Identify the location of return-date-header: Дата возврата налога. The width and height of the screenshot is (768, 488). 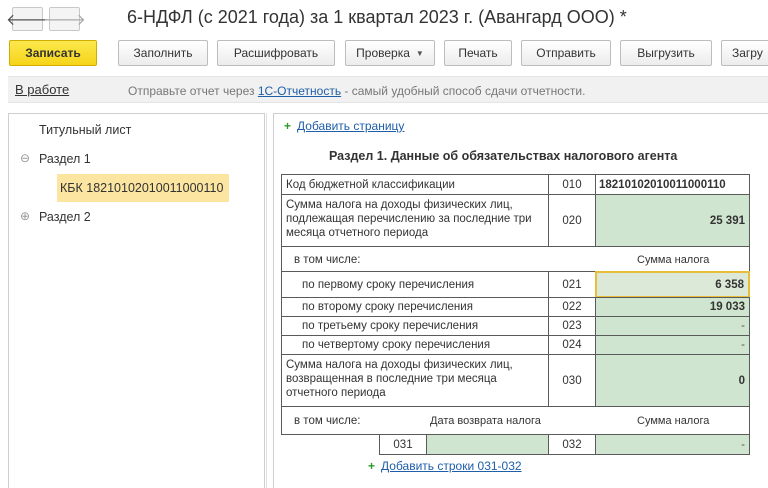
(485, 421).